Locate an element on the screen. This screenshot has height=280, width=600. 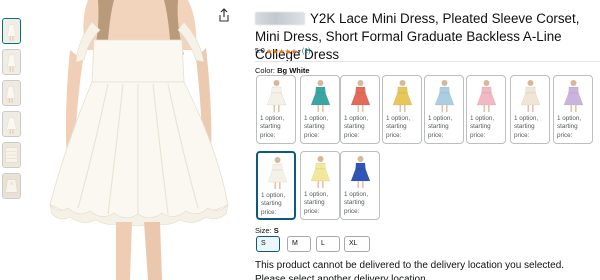
size-option-m: M is located at coordinates (299, 244).